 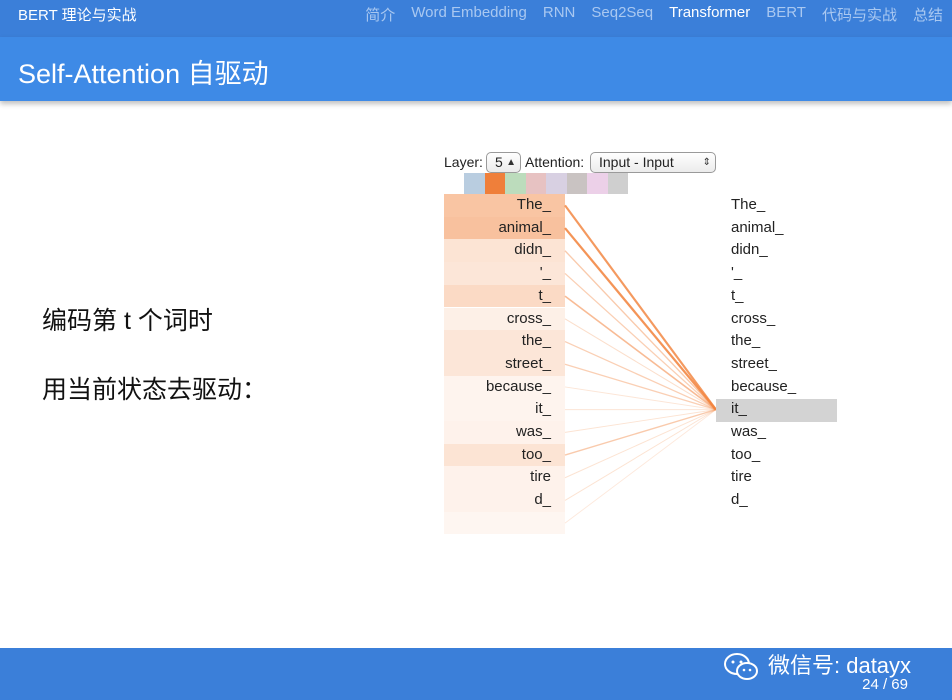 I want to click on right-token: because_, so click(x=763, y=387).